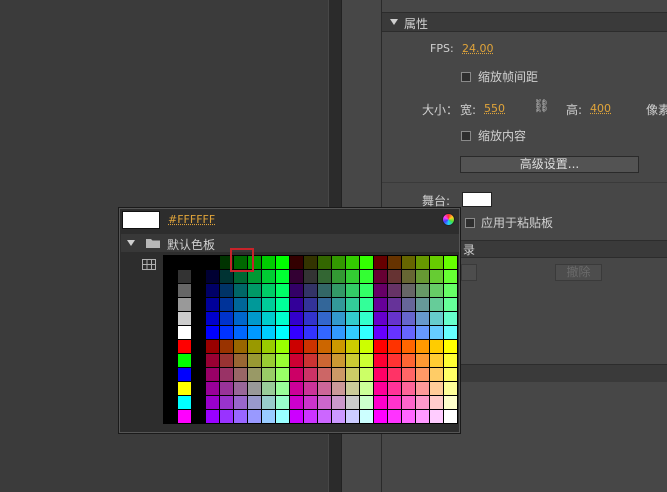 This screenshot has height=492, width=667. I want to click on palette-header: 默认色板, so click(290, 243).